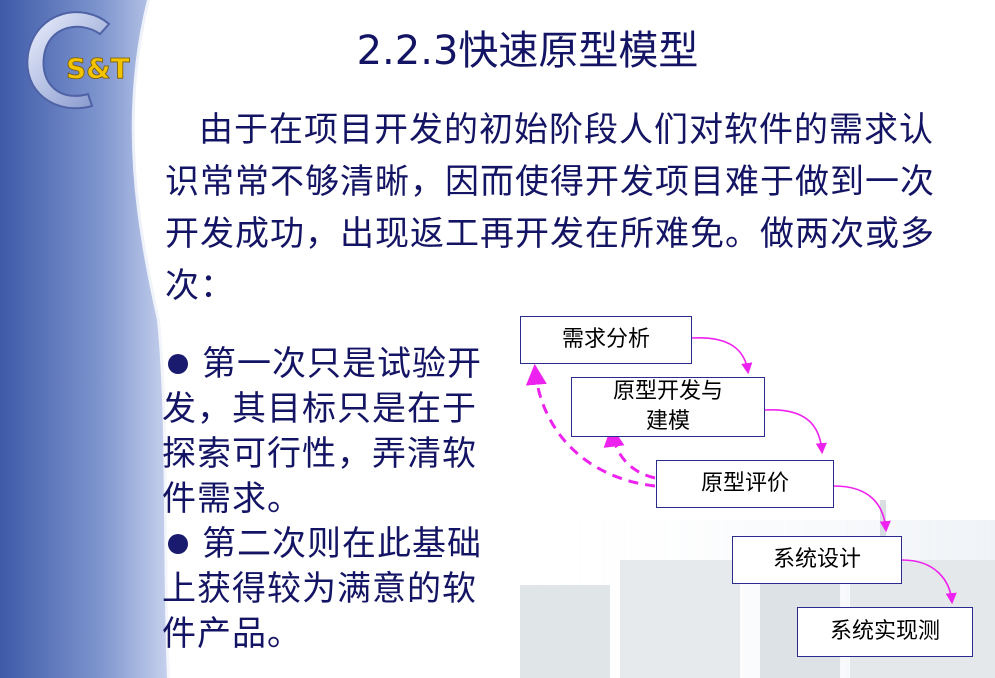  I want to click on arrow-step1-to-step2, so click(722, 356).